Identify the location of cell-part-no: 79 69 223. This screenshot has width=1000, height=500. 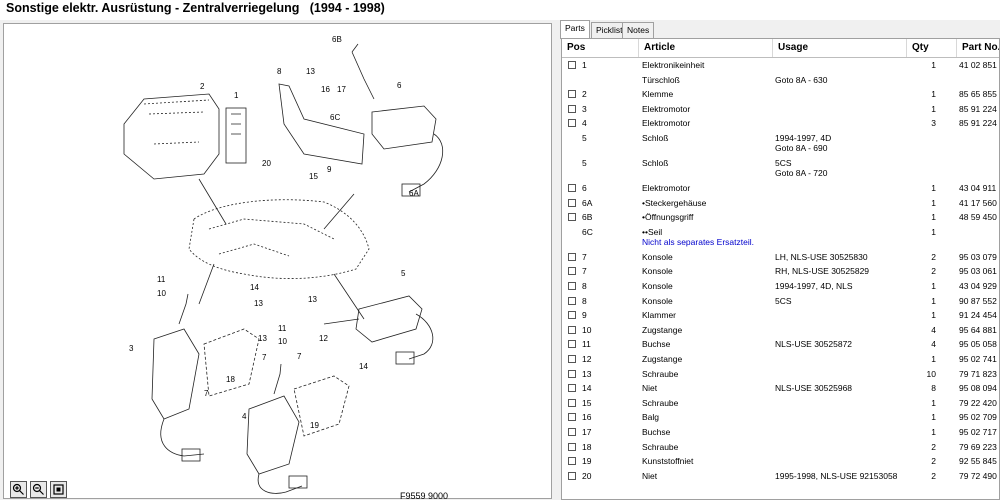
(978, 446).